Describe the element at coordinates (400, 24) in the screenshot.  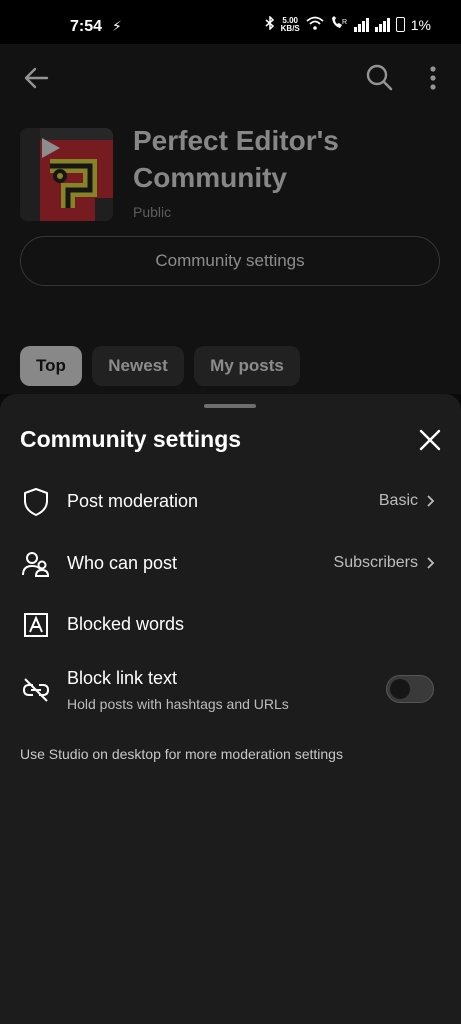
I see `battery-icon` at that location.